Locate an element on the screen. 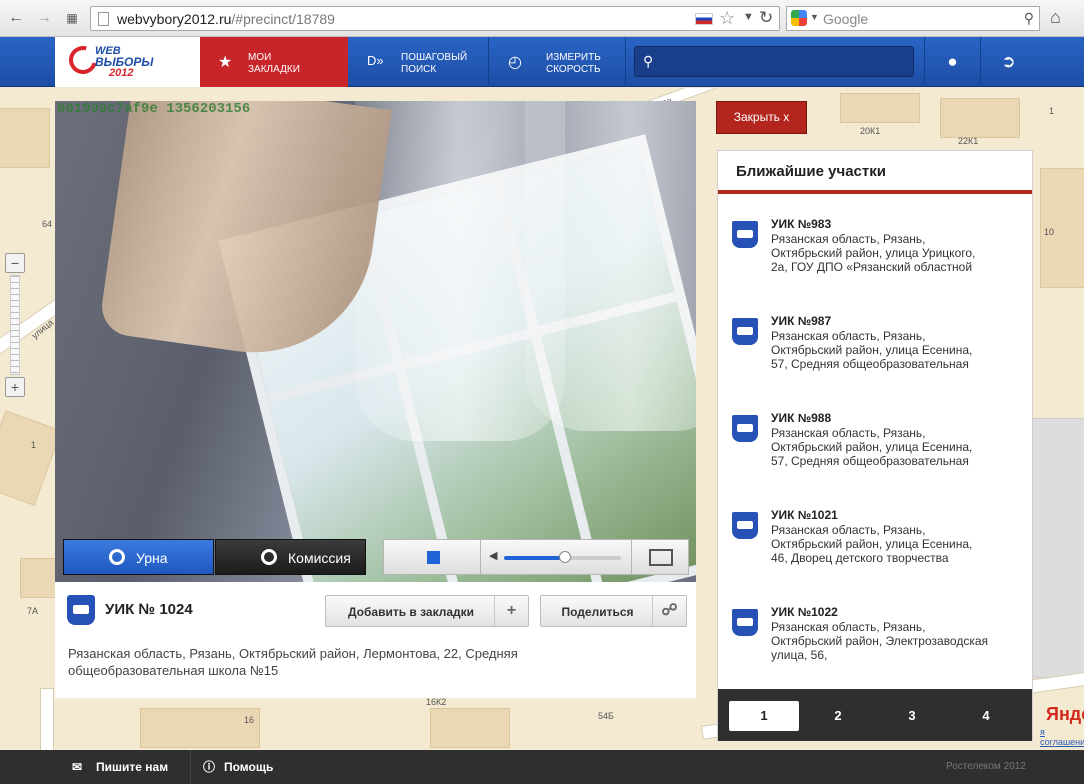  nav-label: МОИ ЗАКЛАДКИ is located at coordinates (274, 63).